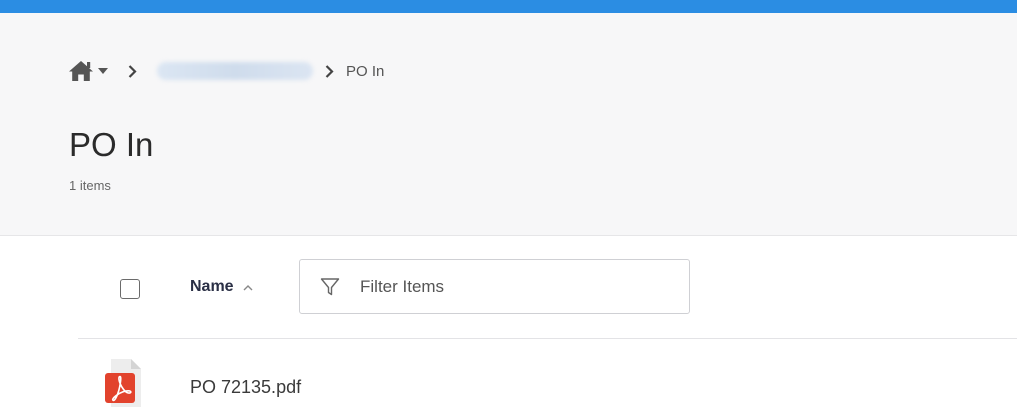 Image resolution: width=1017 pixels, height=412 pixels. I want to click on top-accent-bar, so click(508, 6).